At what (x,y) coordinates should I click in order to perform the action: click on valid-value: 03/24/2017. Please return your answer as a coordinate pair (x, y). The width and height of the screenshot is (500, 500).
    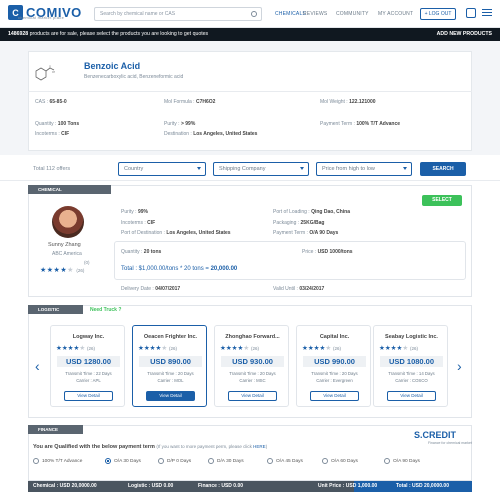
    Looking at the image, I should click on (312, 289).